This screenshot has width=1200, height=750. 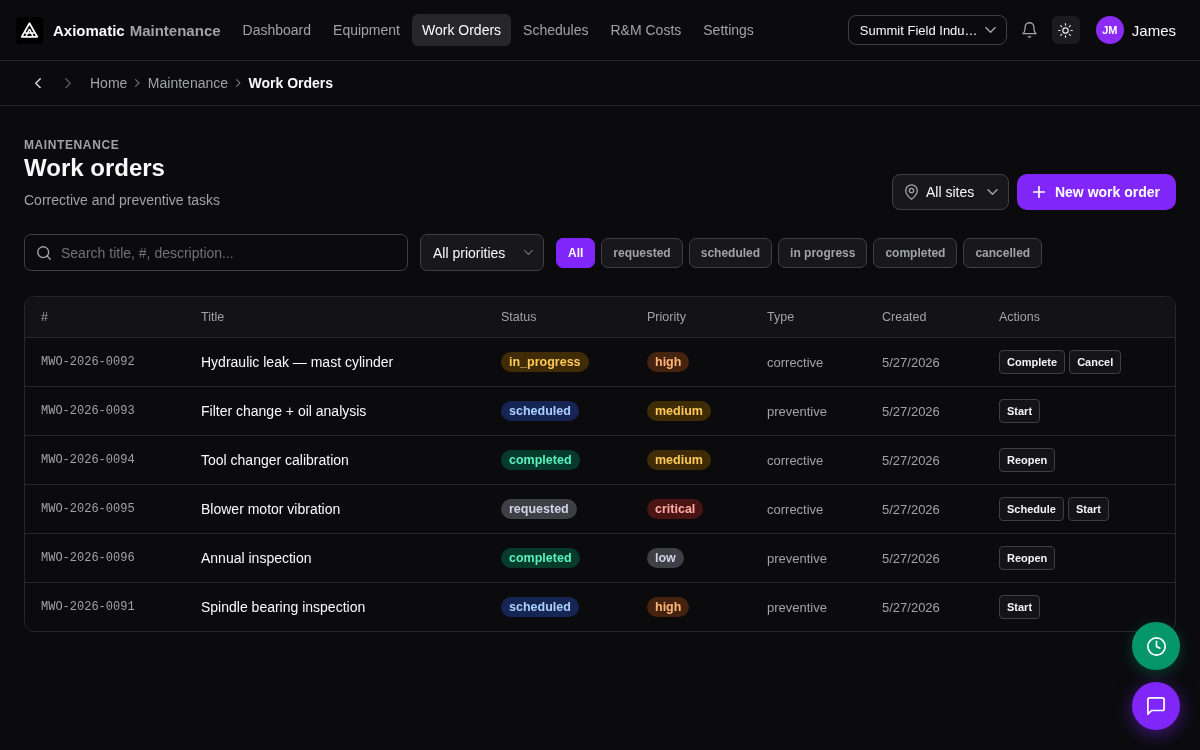 I want to click on work-order-title: Tool changer calibration, so click(x=275, y=460).